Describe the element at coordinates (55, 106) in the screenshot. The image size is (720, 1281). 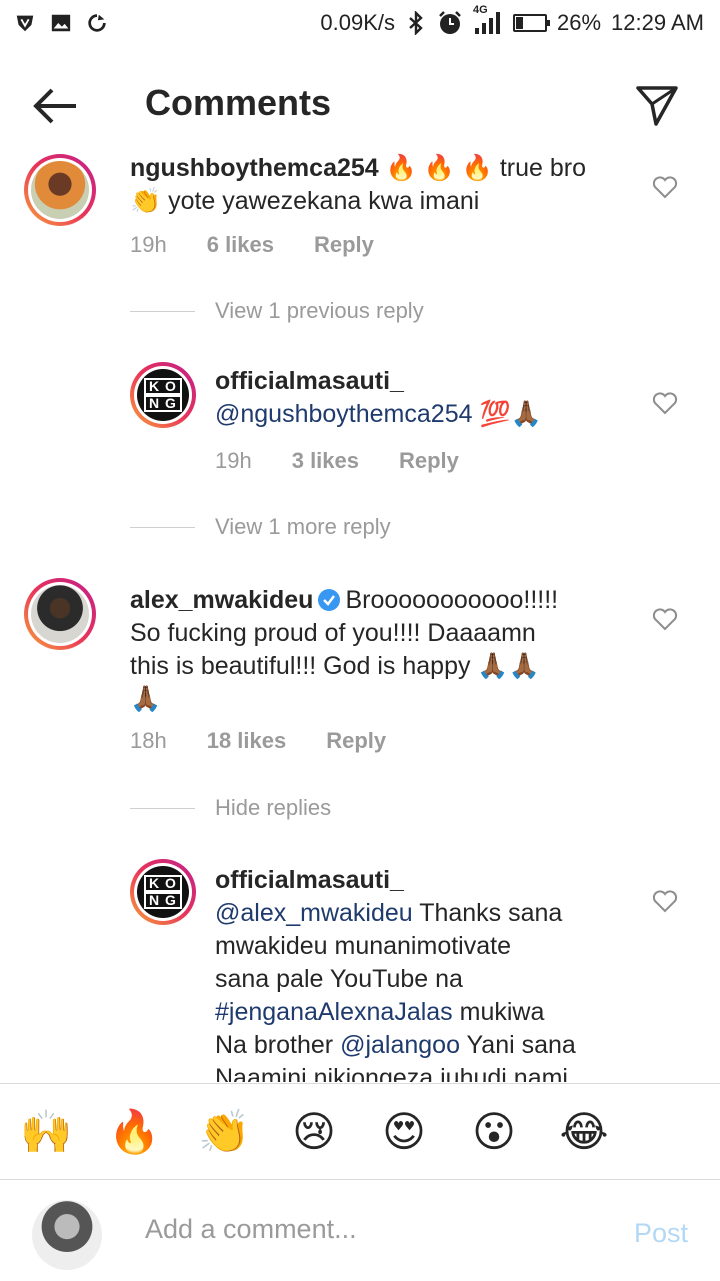
I see `back-arrow-icon` at that location.